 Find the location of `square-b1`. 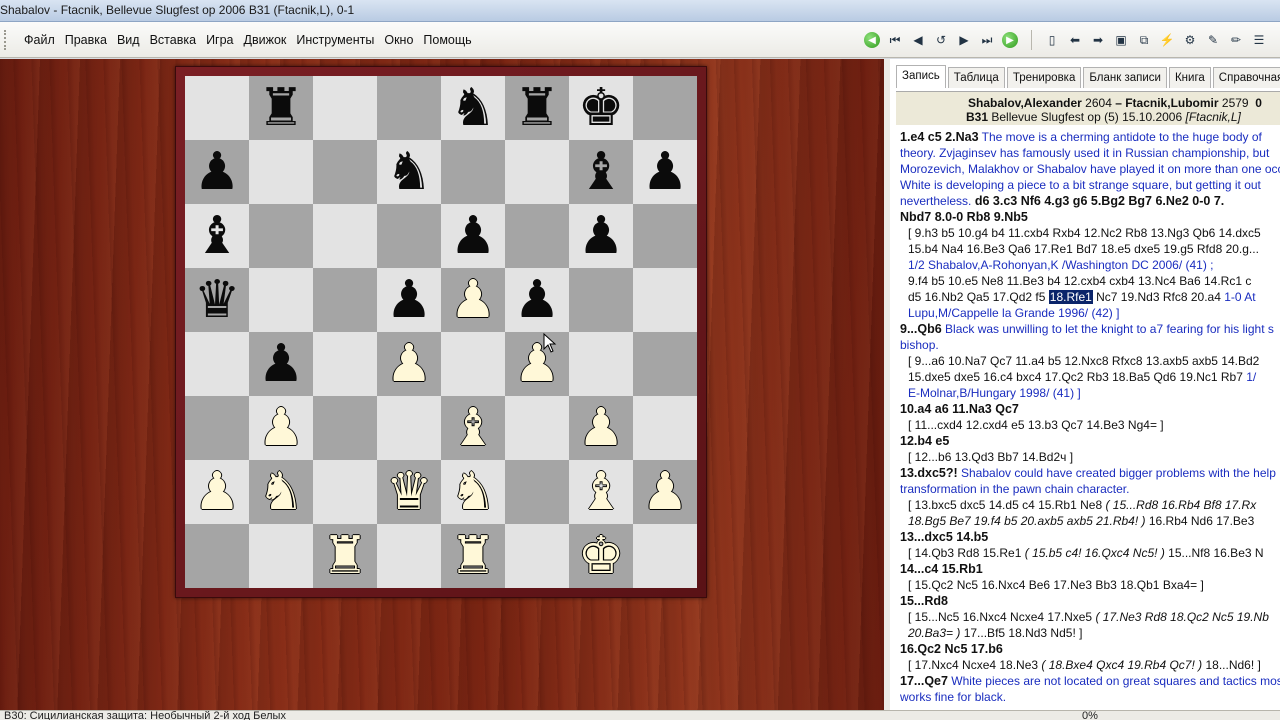

square-b1 is located at coordinates (281, 556).